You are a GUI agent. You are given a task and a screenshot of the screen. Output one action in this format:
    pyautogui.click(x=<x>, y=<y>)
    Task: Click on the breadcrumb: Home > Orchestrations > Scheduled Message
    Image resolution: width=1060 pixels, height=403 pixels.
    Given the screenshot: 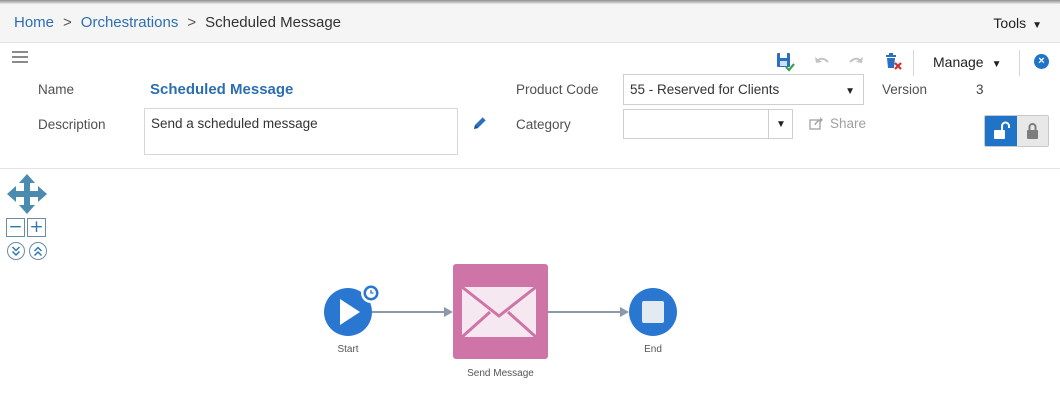 What is the action you would take?
    pyautogui.click(x=177, y=22)
    